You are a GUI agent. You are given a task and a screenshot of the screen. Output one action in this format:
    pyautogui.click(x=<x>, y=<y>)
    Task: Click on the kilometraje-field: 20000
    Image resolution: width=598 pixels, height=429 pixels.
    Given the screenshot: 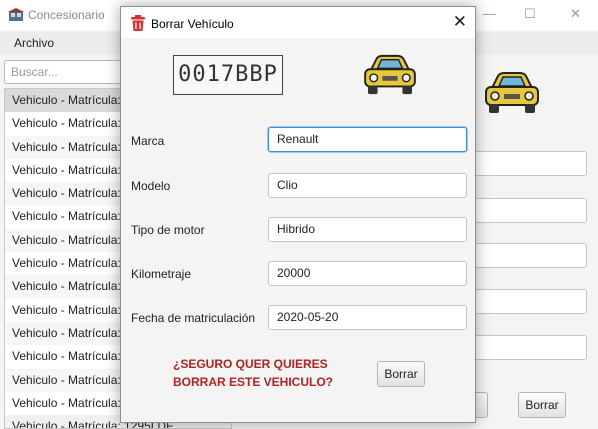 What is the action you would take?
    pyautogui.click(x=367, y=273)
    